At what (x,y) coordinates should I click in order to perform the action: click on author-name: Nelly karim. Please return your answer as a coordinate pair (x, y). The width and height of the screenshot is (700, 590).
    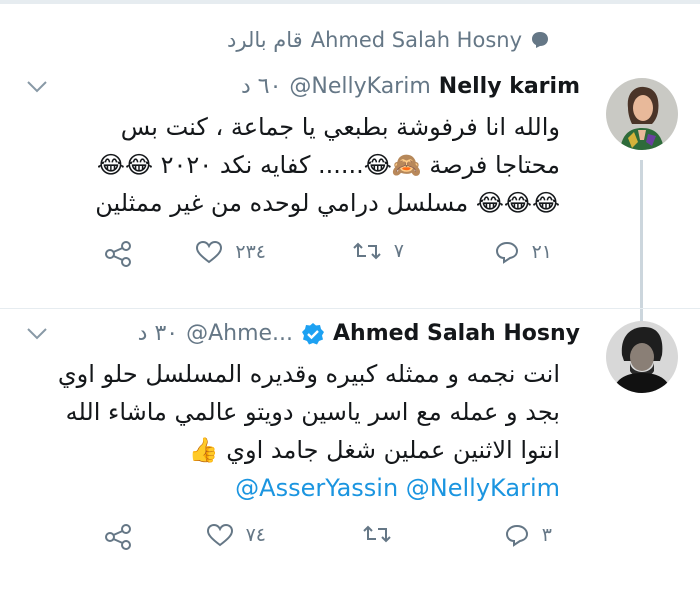
    Looking at the image, I should click on (509, 86).